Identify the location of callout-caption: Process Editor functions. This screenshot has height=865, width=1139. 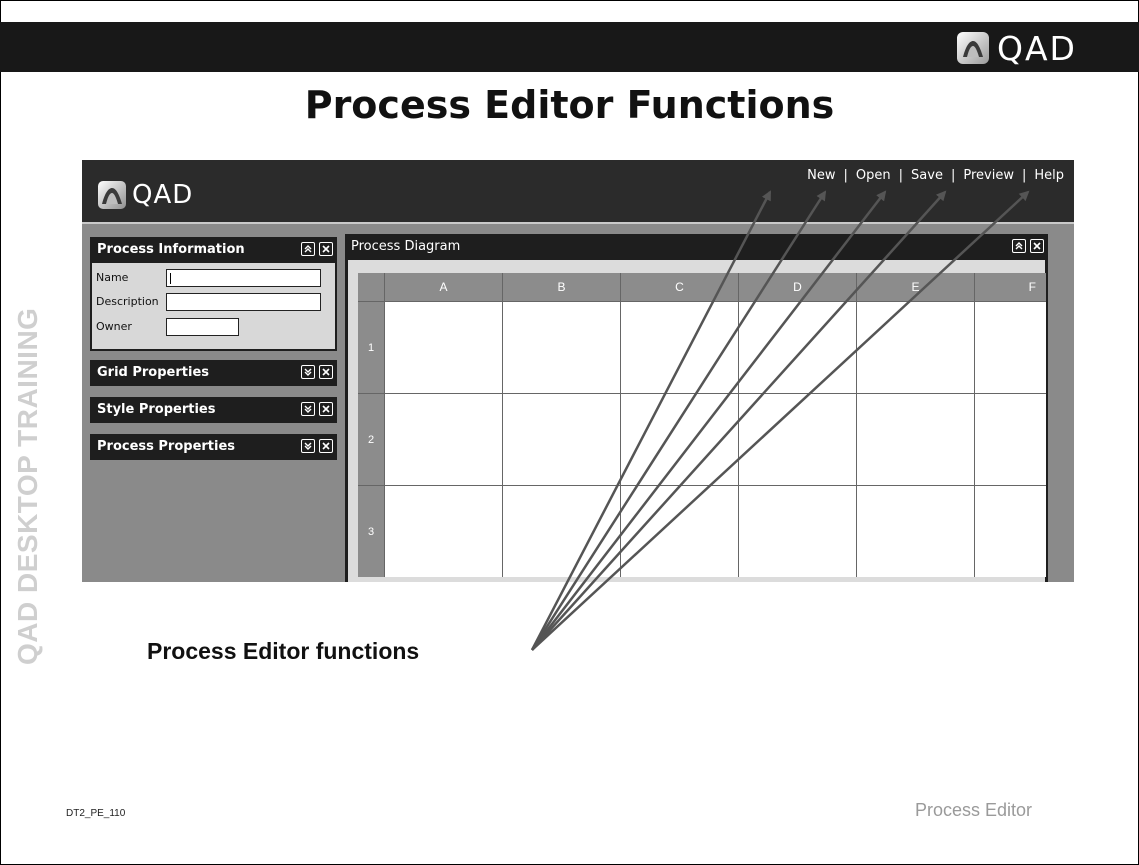
(283, 651).